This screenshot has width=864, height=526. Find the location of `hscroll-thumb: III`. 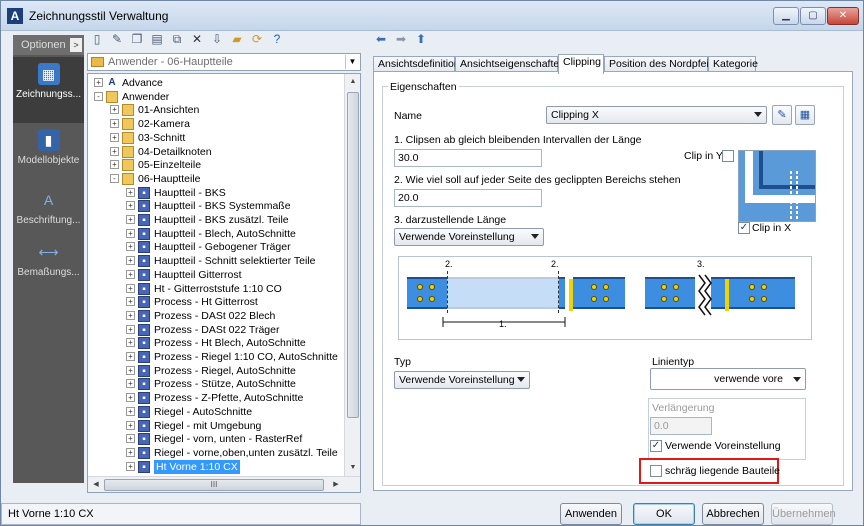

hscroll-thumb: III is located at coordinates (214, 485).